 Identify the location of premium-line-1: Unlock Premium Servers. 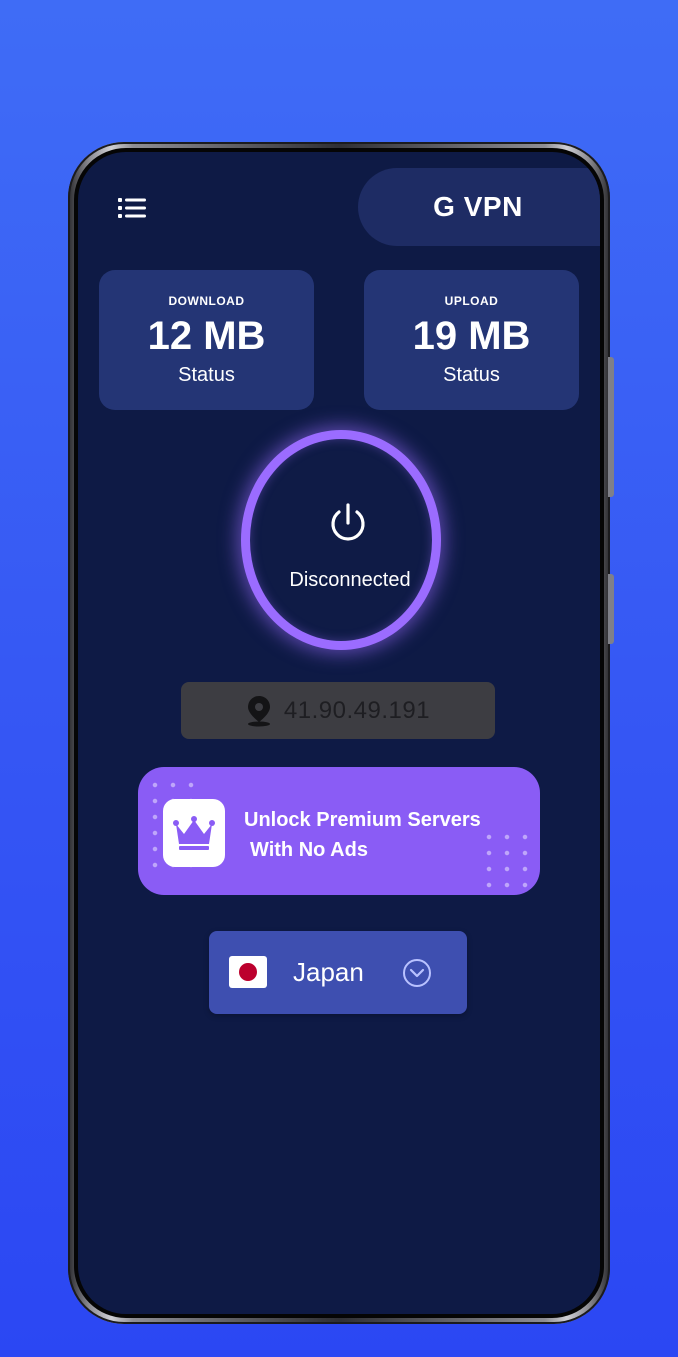
(362, 820).